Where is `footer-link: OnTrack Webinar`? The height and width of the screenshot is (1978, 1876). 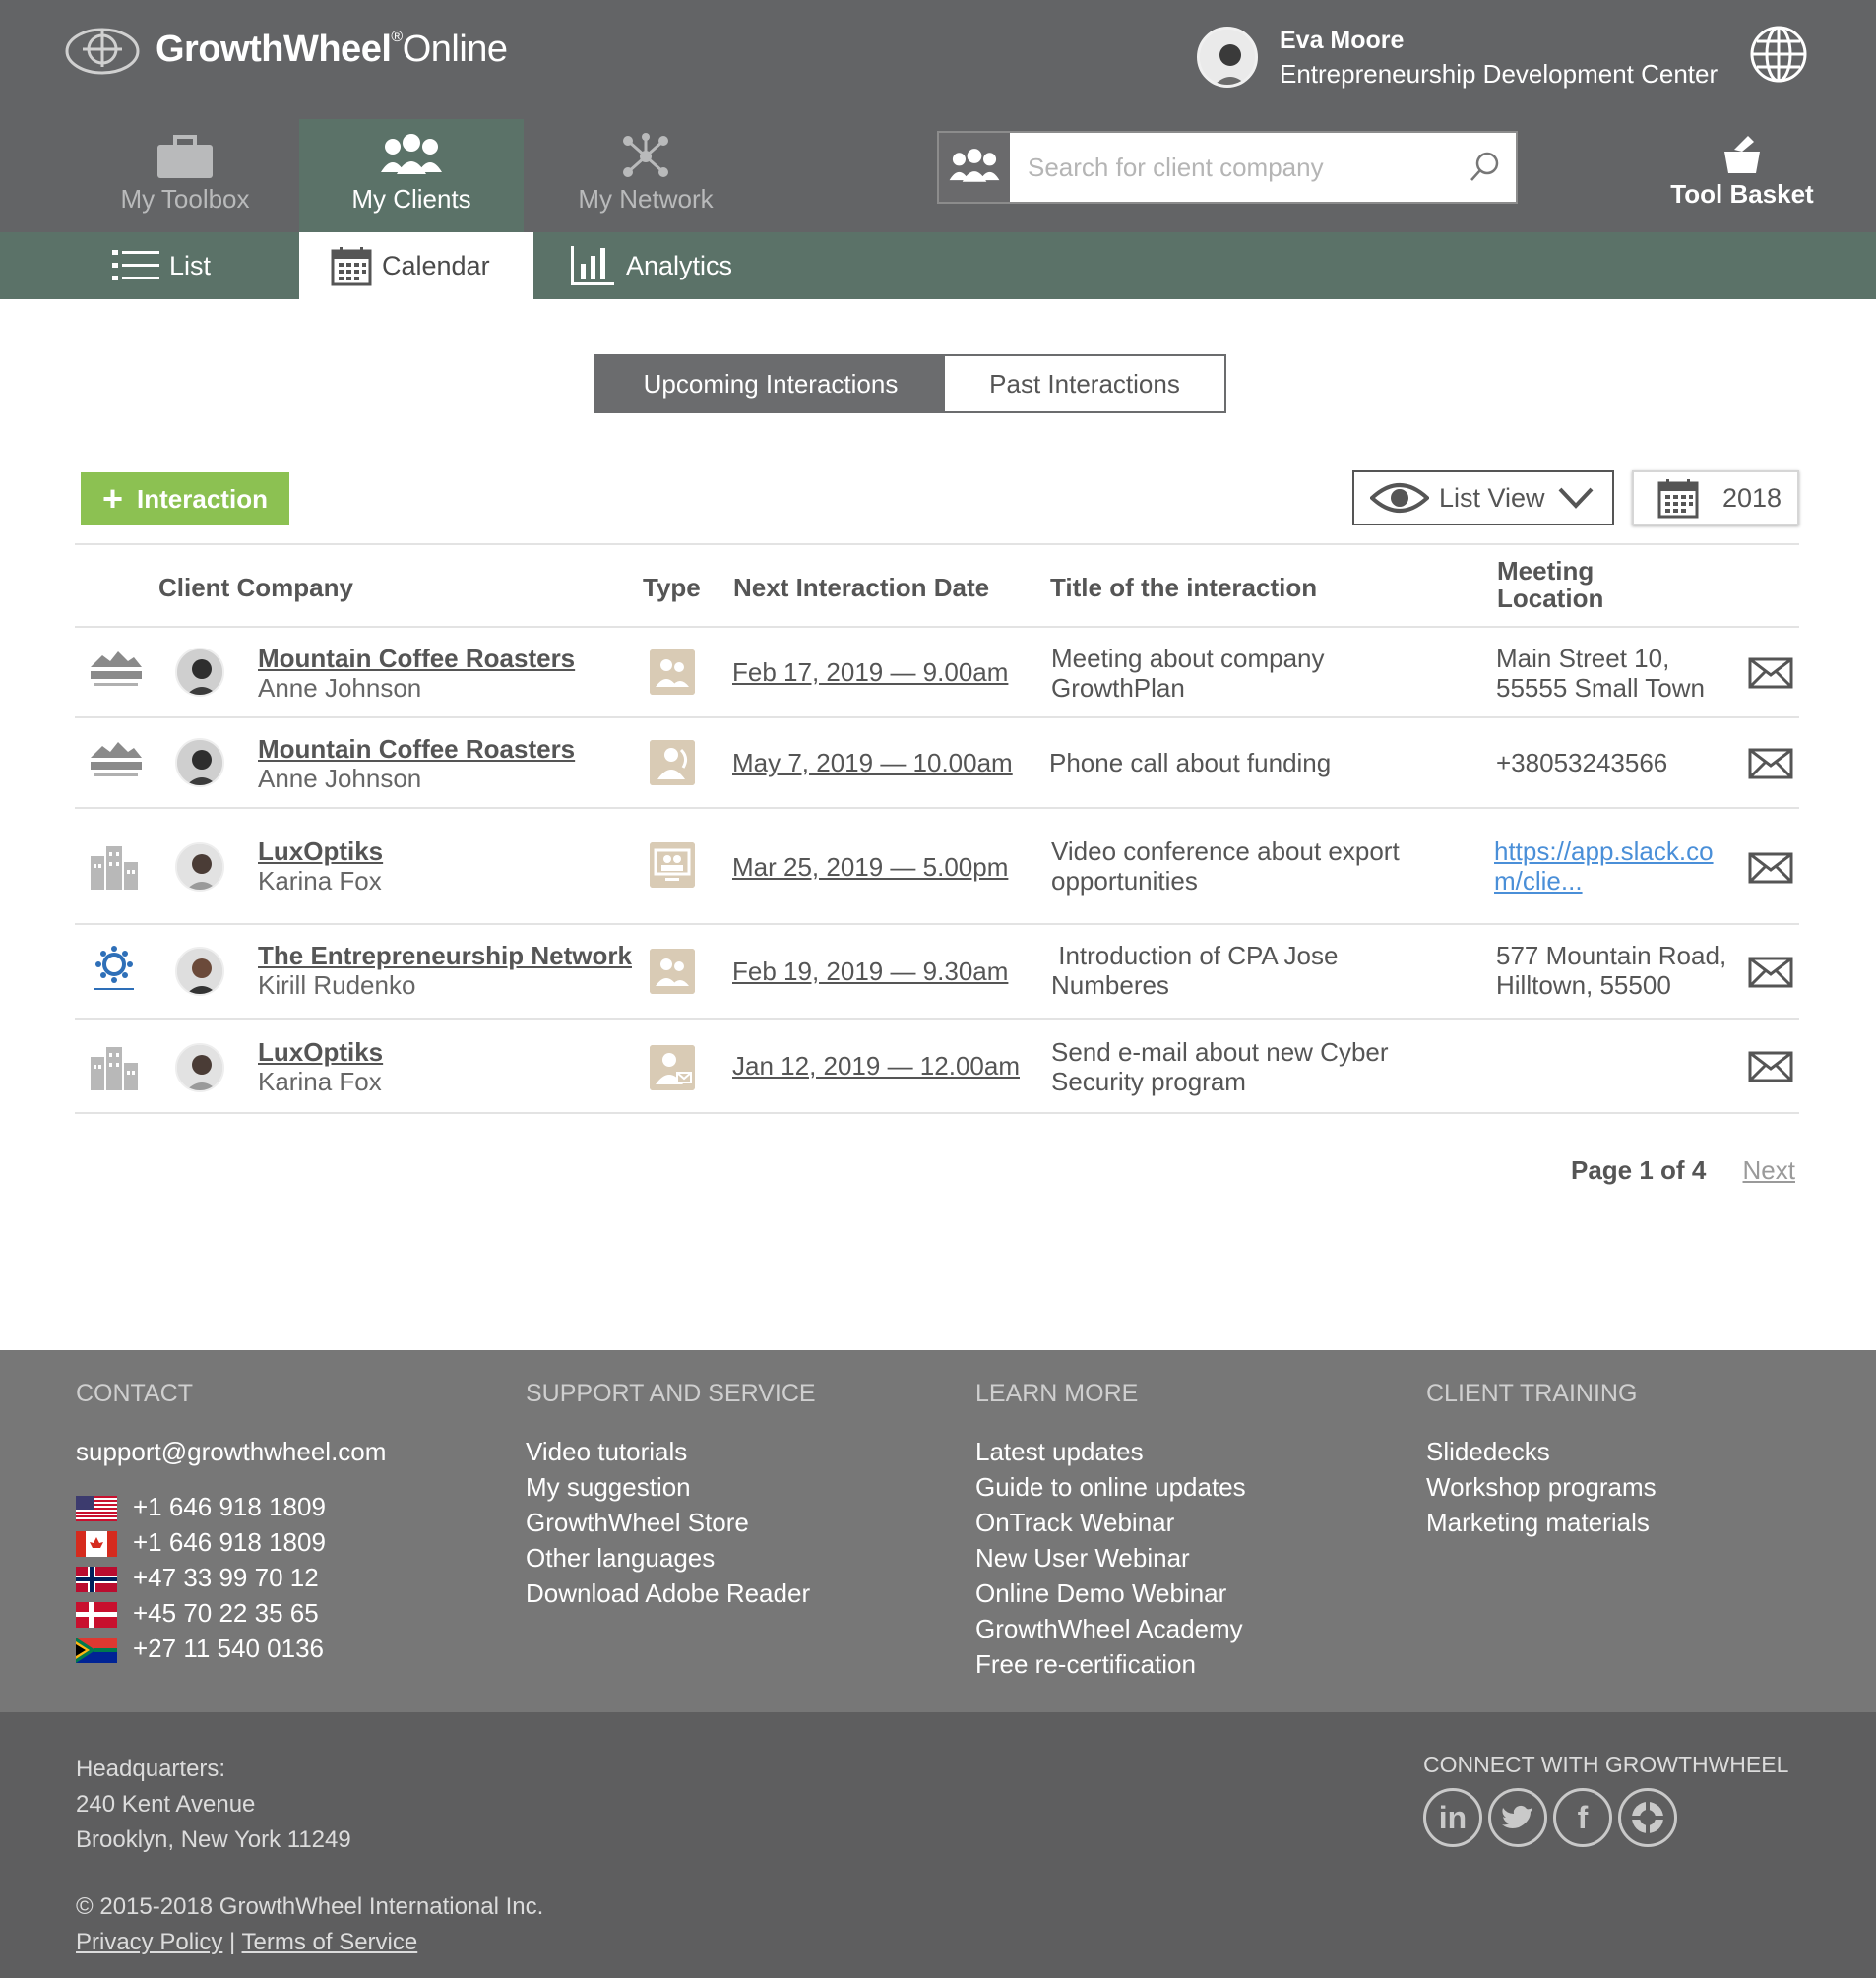 footer-link: OnTrack Webinar is located at coordinates (1110, 1522).